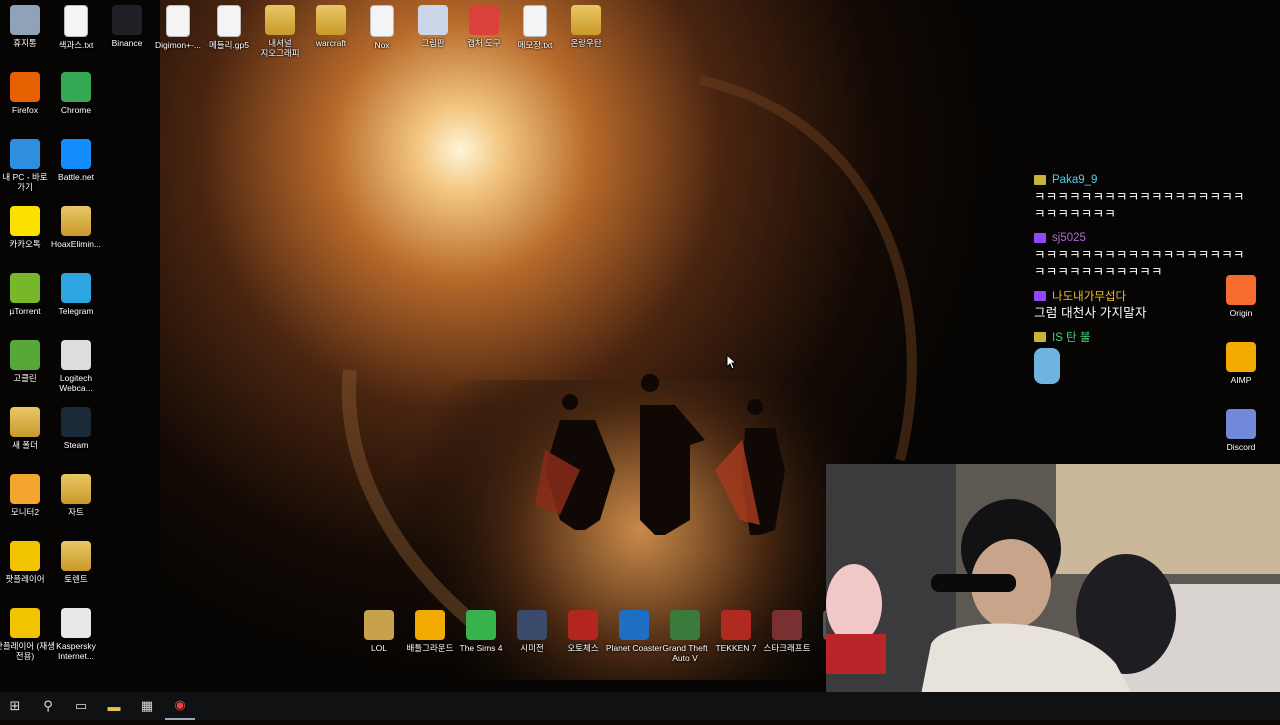  I want to click on pubg-icon, so click(430, 625).